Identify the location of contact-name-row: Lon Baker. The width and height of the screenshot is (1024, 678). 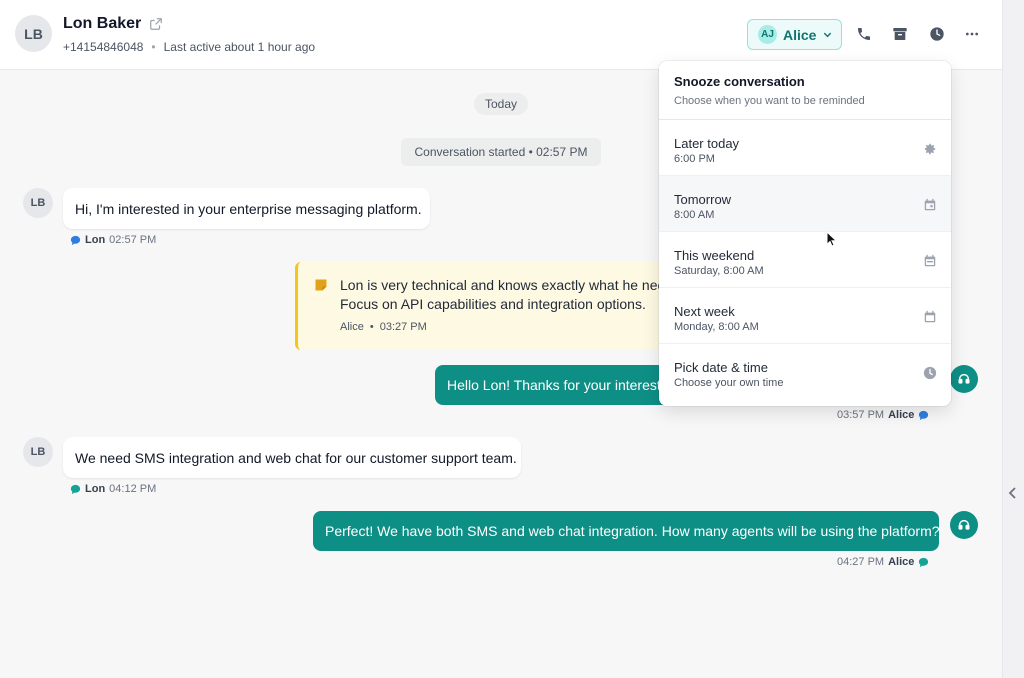
(113, 24).